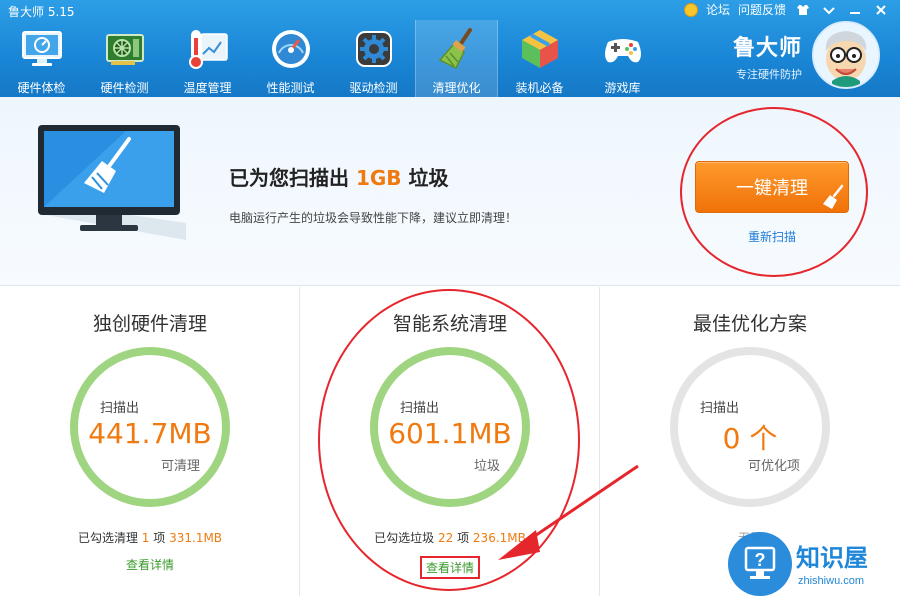 This screenshot has width=900, height=596. I want to click on progress-ring: 扫描出 441.7MB 可清理, so click(150, 427).